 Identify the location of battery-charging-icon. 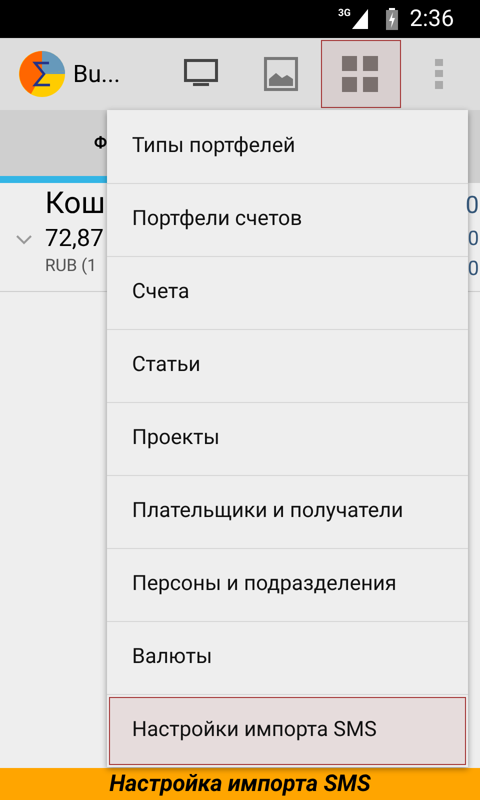
(392, 19).